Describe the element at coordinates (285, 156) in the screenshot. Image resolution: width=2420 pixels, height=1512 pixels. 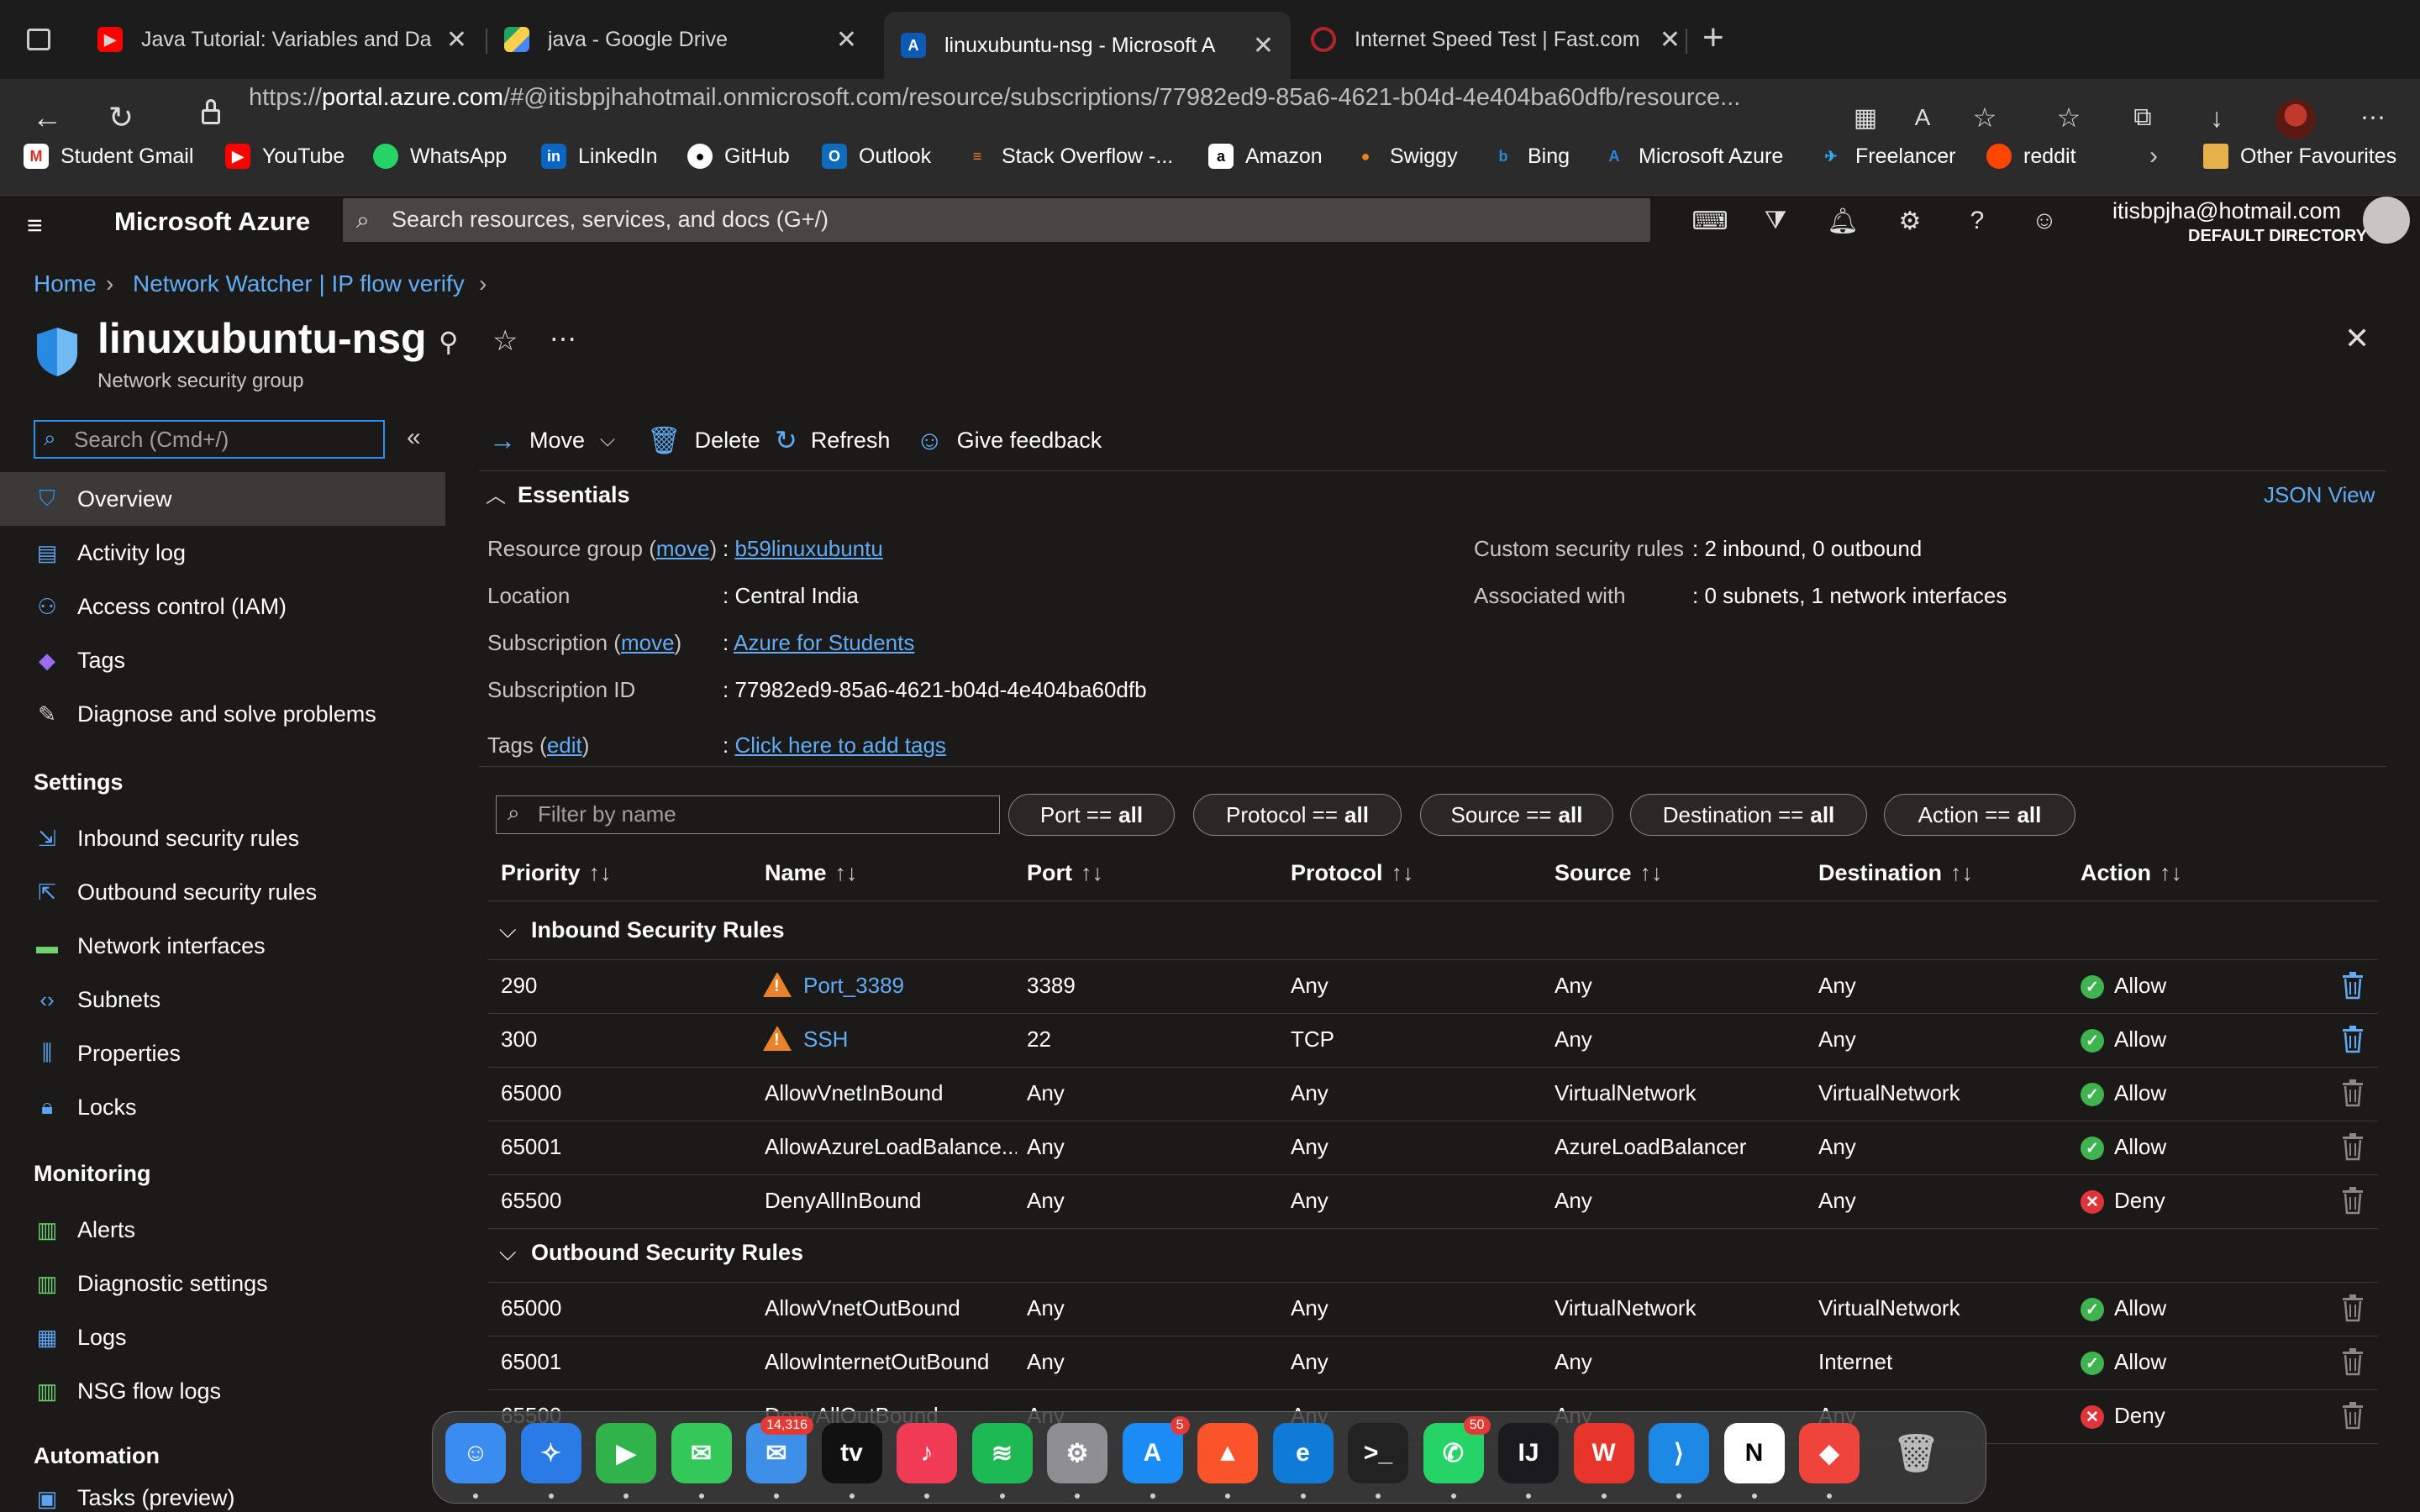
I see `bookmark-youtube: ▶ YouTube` at that location.